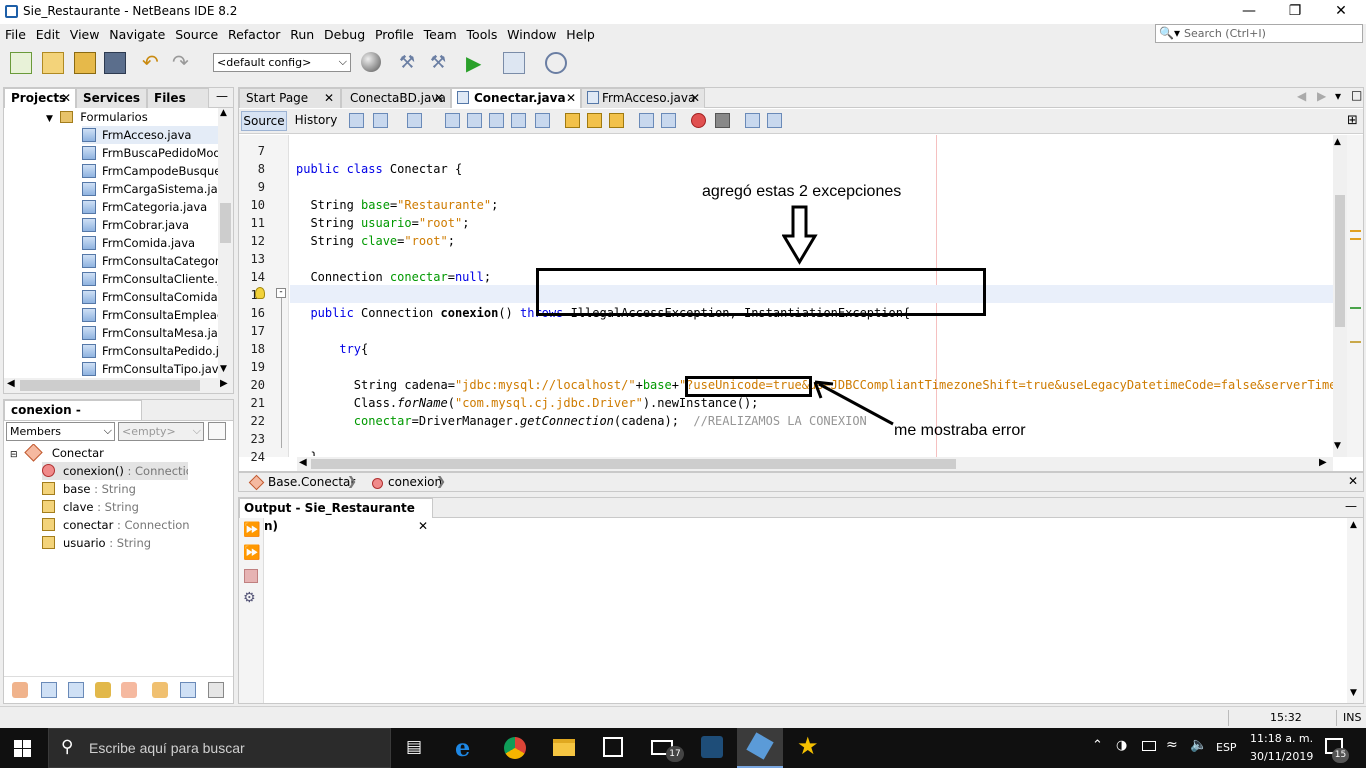 Image resolution: width=1366 pixels, height=768 pixels. What do you see at coordinates (150, 333) in the screenshot?
I see `file-item: FrmConsultaMesa.java` at bounding box center [150, 333].